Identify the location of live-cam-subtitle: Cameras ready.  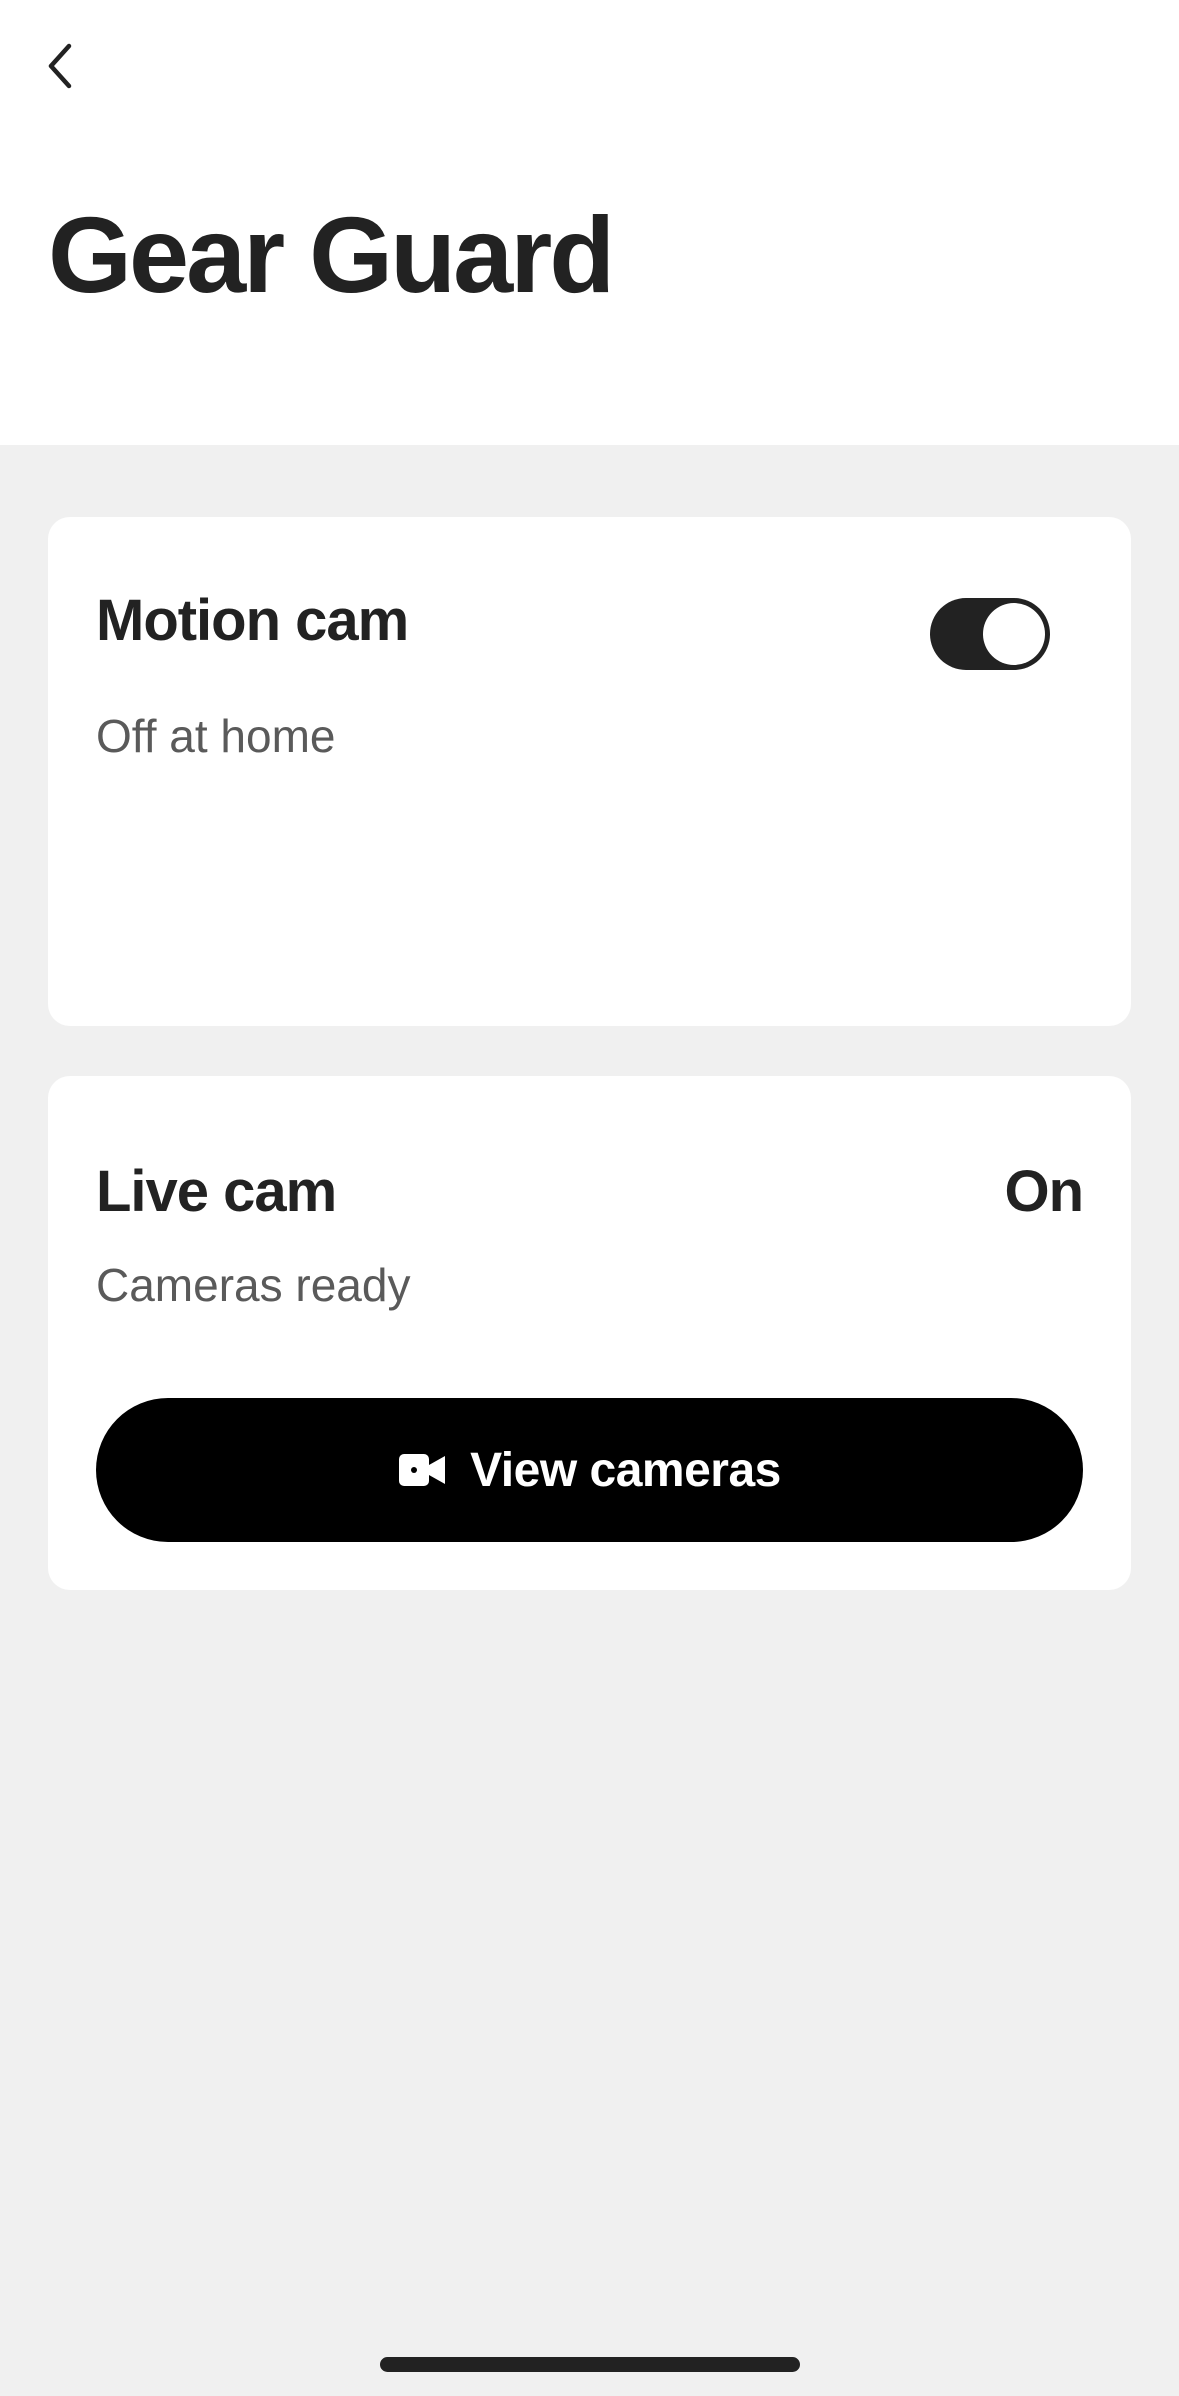
(253, 1285).